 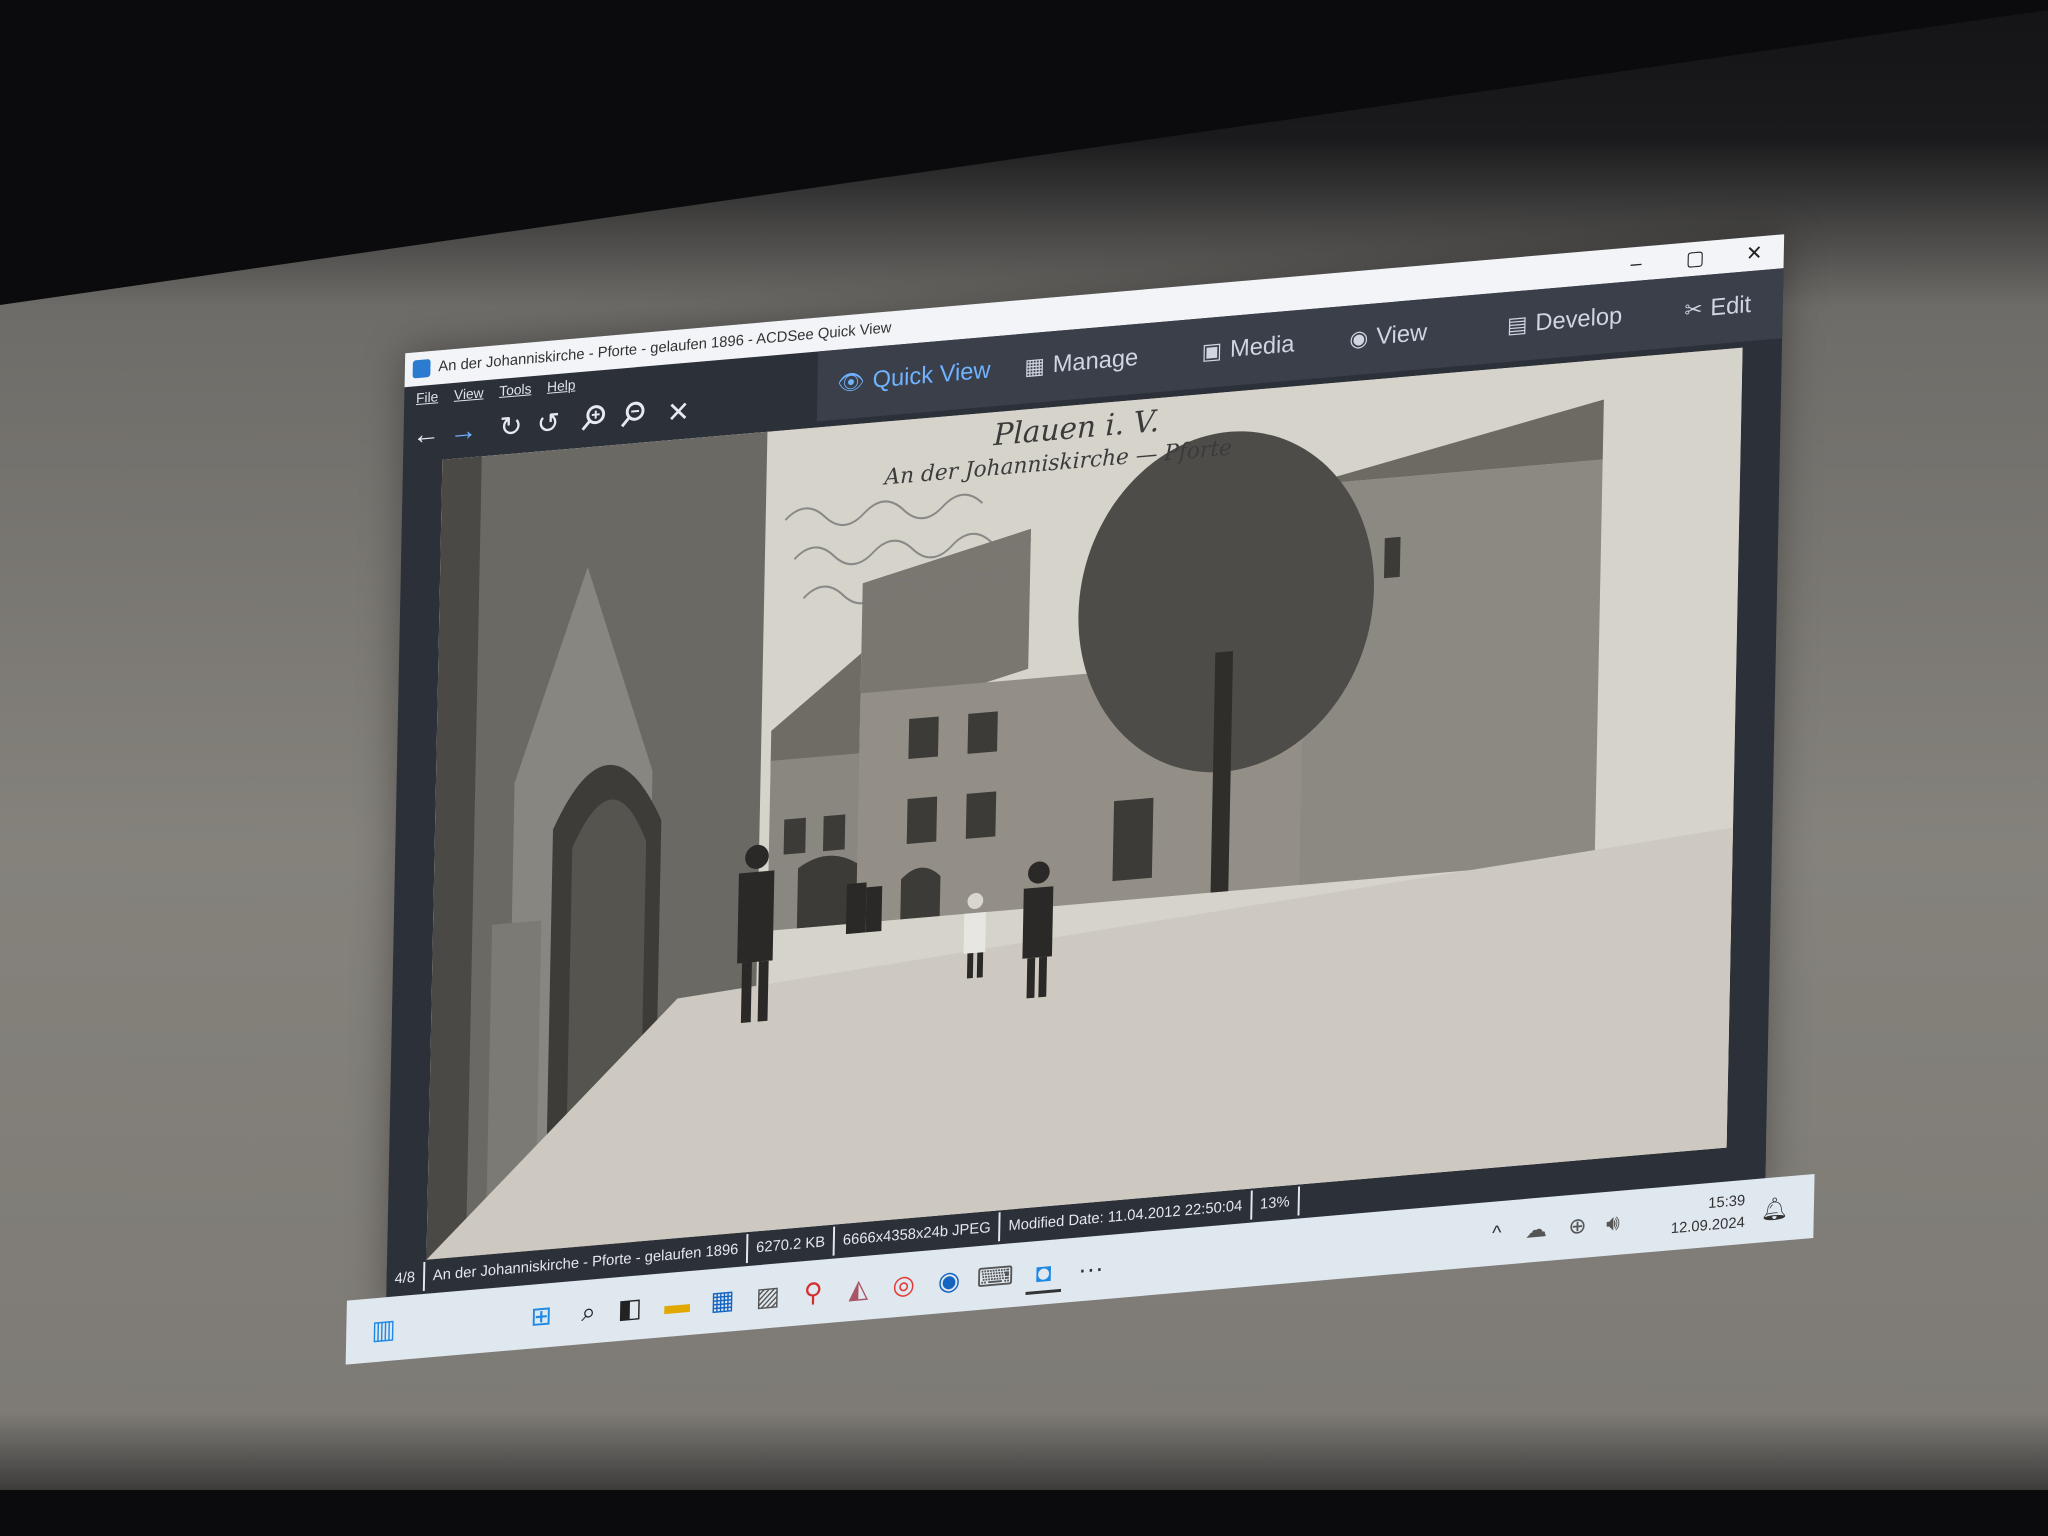 What do you see at coordinates (1536, 1229) in the screenshot?
I see `cloud-icon: ☁` at bounding box center [1536, 1229].